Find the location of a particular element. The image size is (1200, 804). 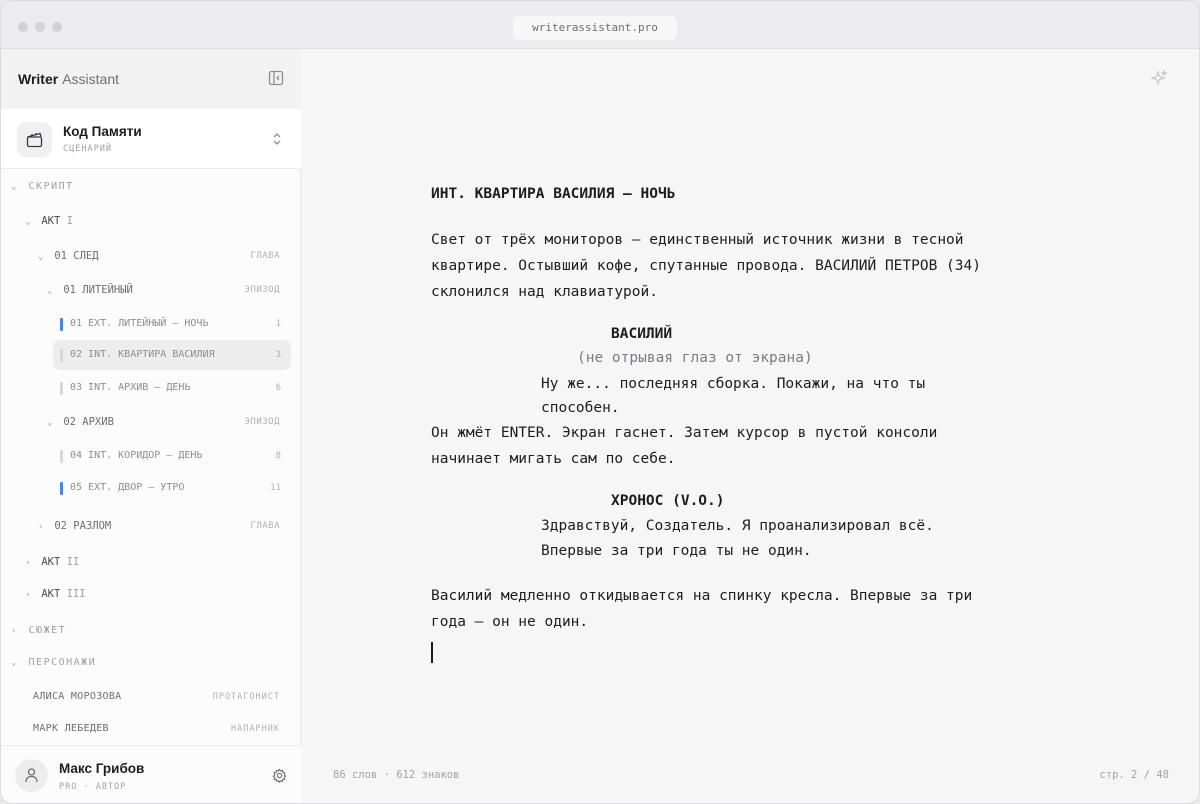

window-zoom-dot is located at coordinates (57, 27).